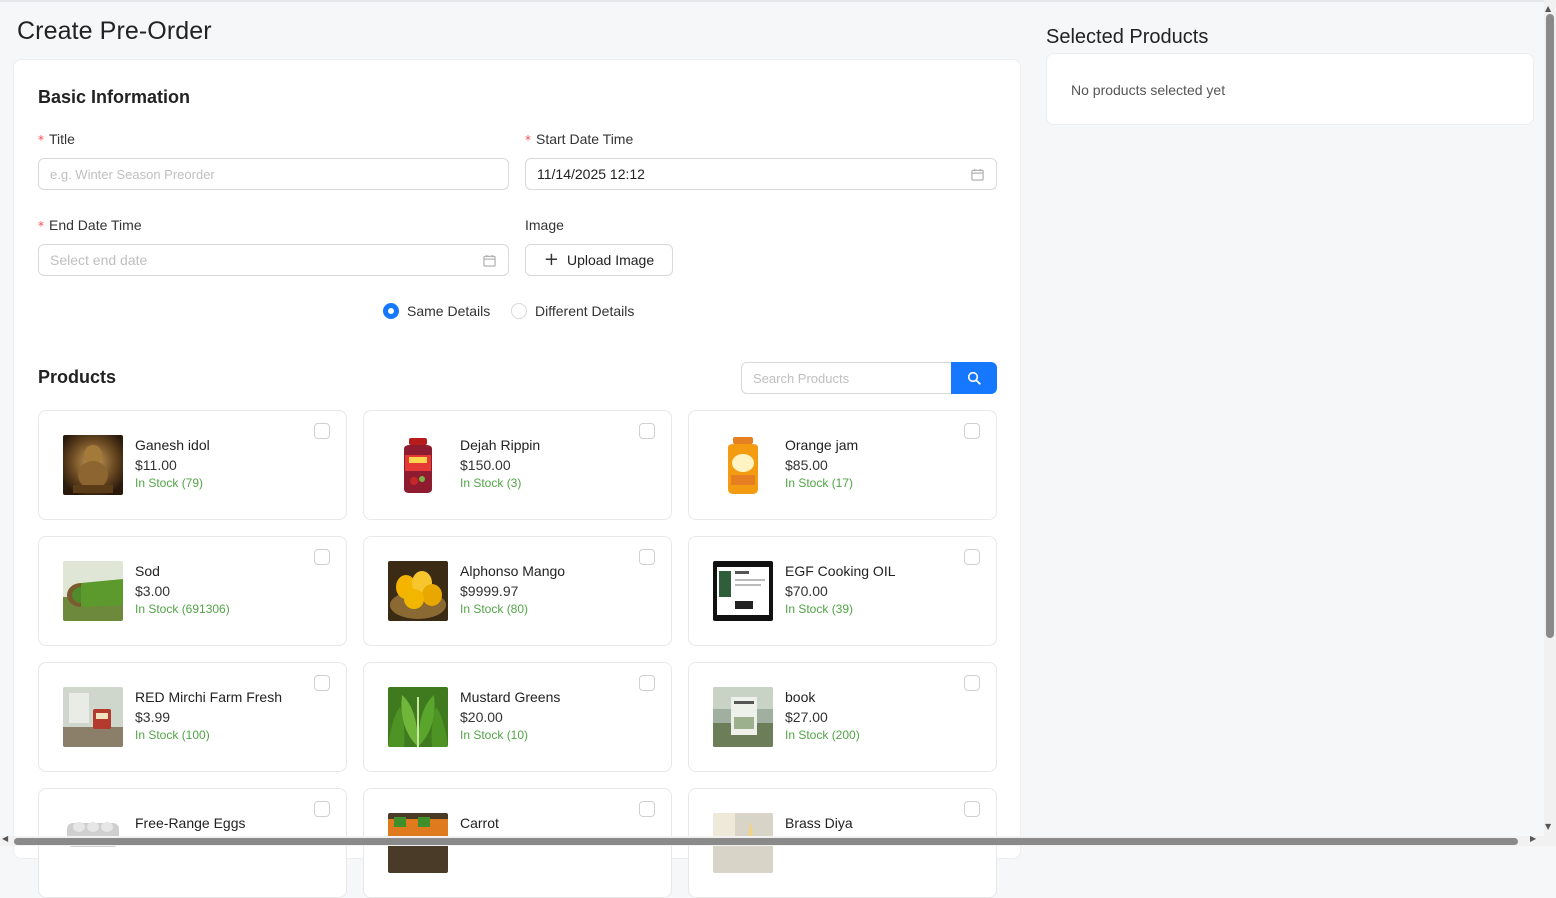  Describe the element at coordinates (77, 377) in the screenshot. I see `products-heading: Products` at that location.